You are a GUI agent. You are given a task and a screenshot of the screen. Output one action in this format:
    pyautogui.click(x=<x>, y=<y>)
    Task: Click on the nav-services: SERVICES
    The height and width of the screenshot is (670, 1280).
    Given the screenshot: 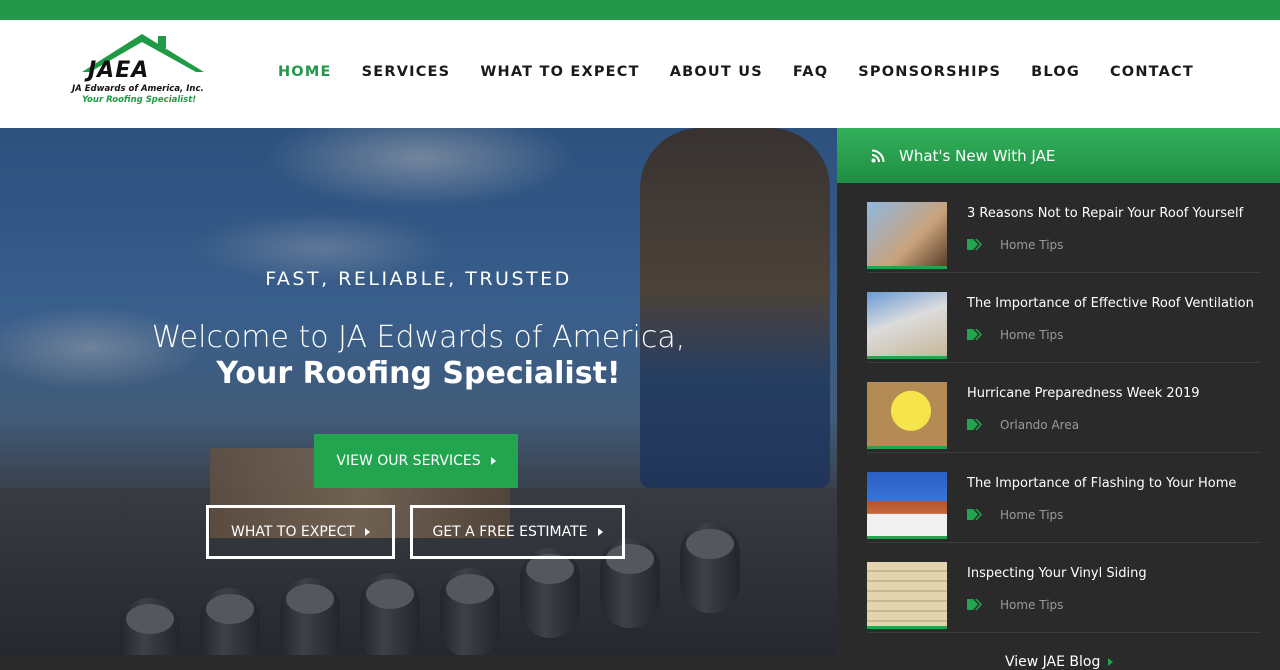 What is the action you would take?
    pyautogui.click(x=406, y=72)
    